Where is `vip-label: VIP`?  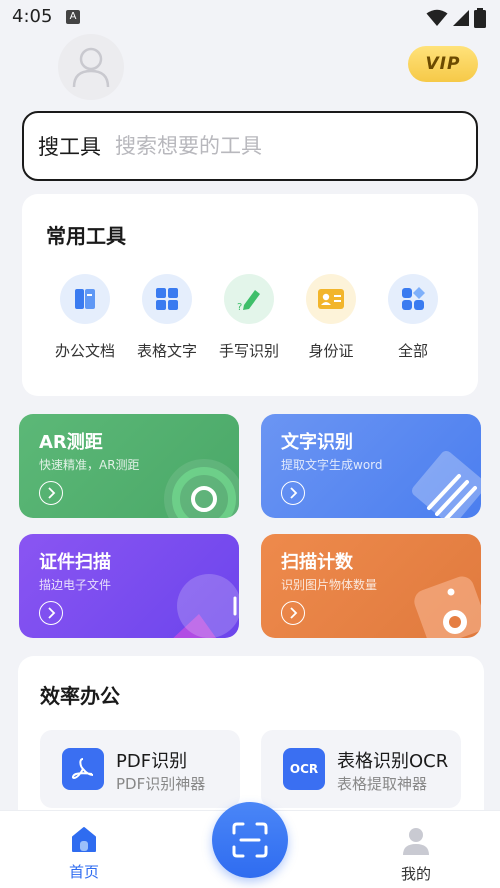 vip-label: VIP is located at coordinates (443, 64).